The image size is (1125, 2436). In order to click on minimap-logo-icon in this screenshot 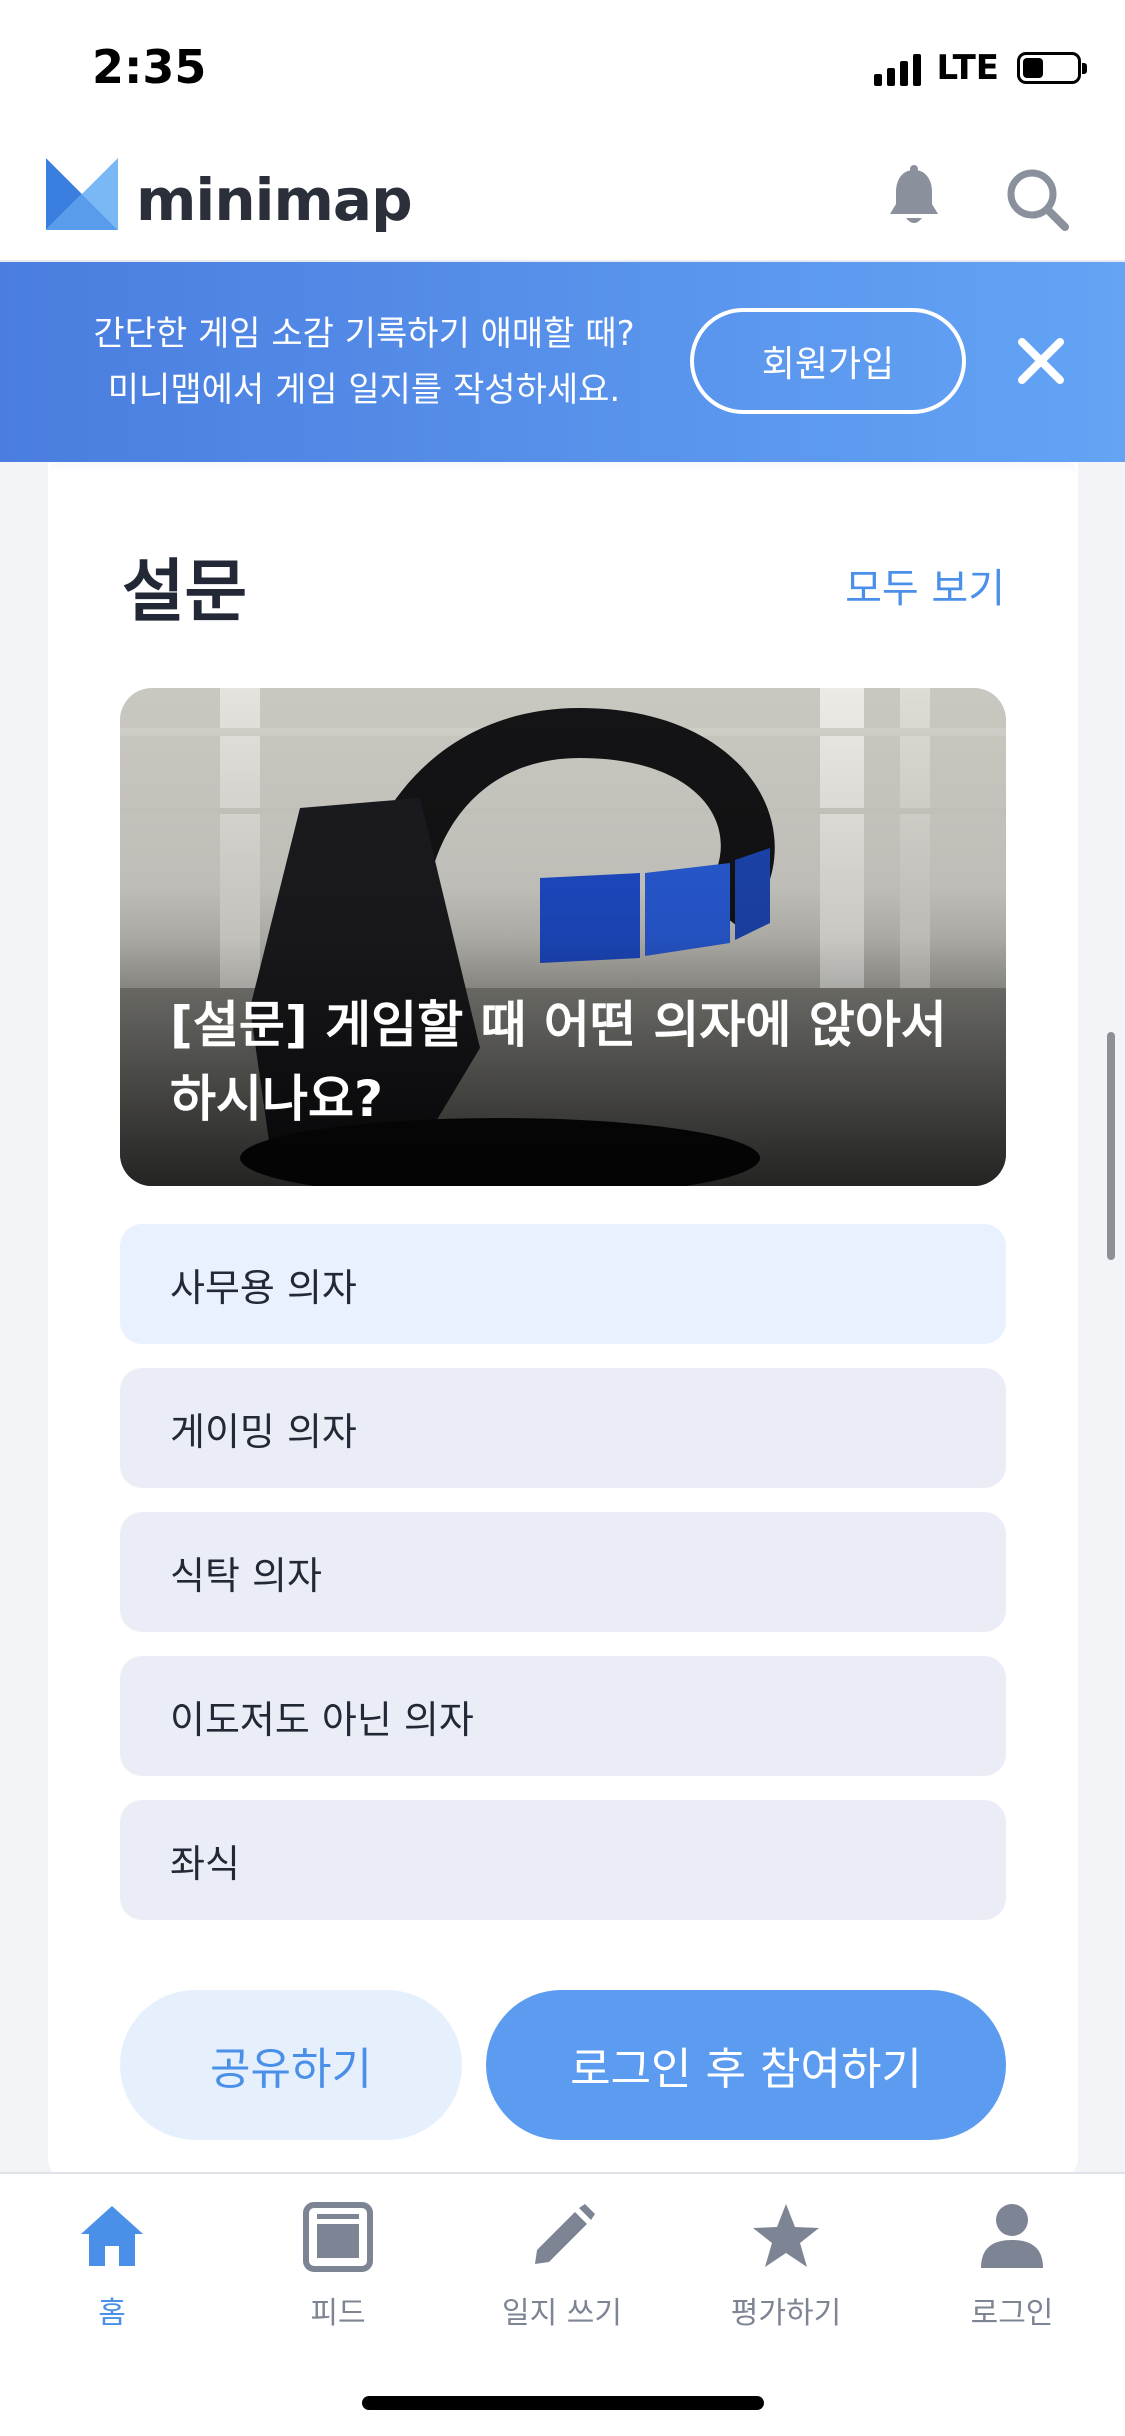, I will do `click(82, 194)`.